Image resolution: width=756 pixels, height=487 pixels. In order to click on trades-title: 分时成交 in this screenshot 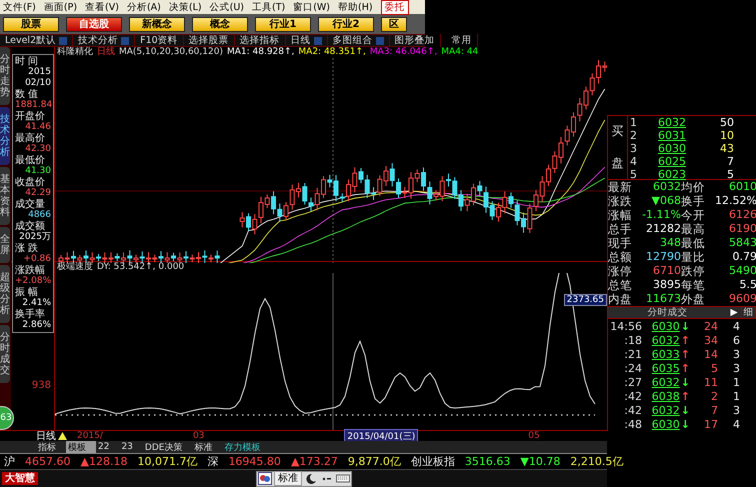, I will do `click(667, 312)`.